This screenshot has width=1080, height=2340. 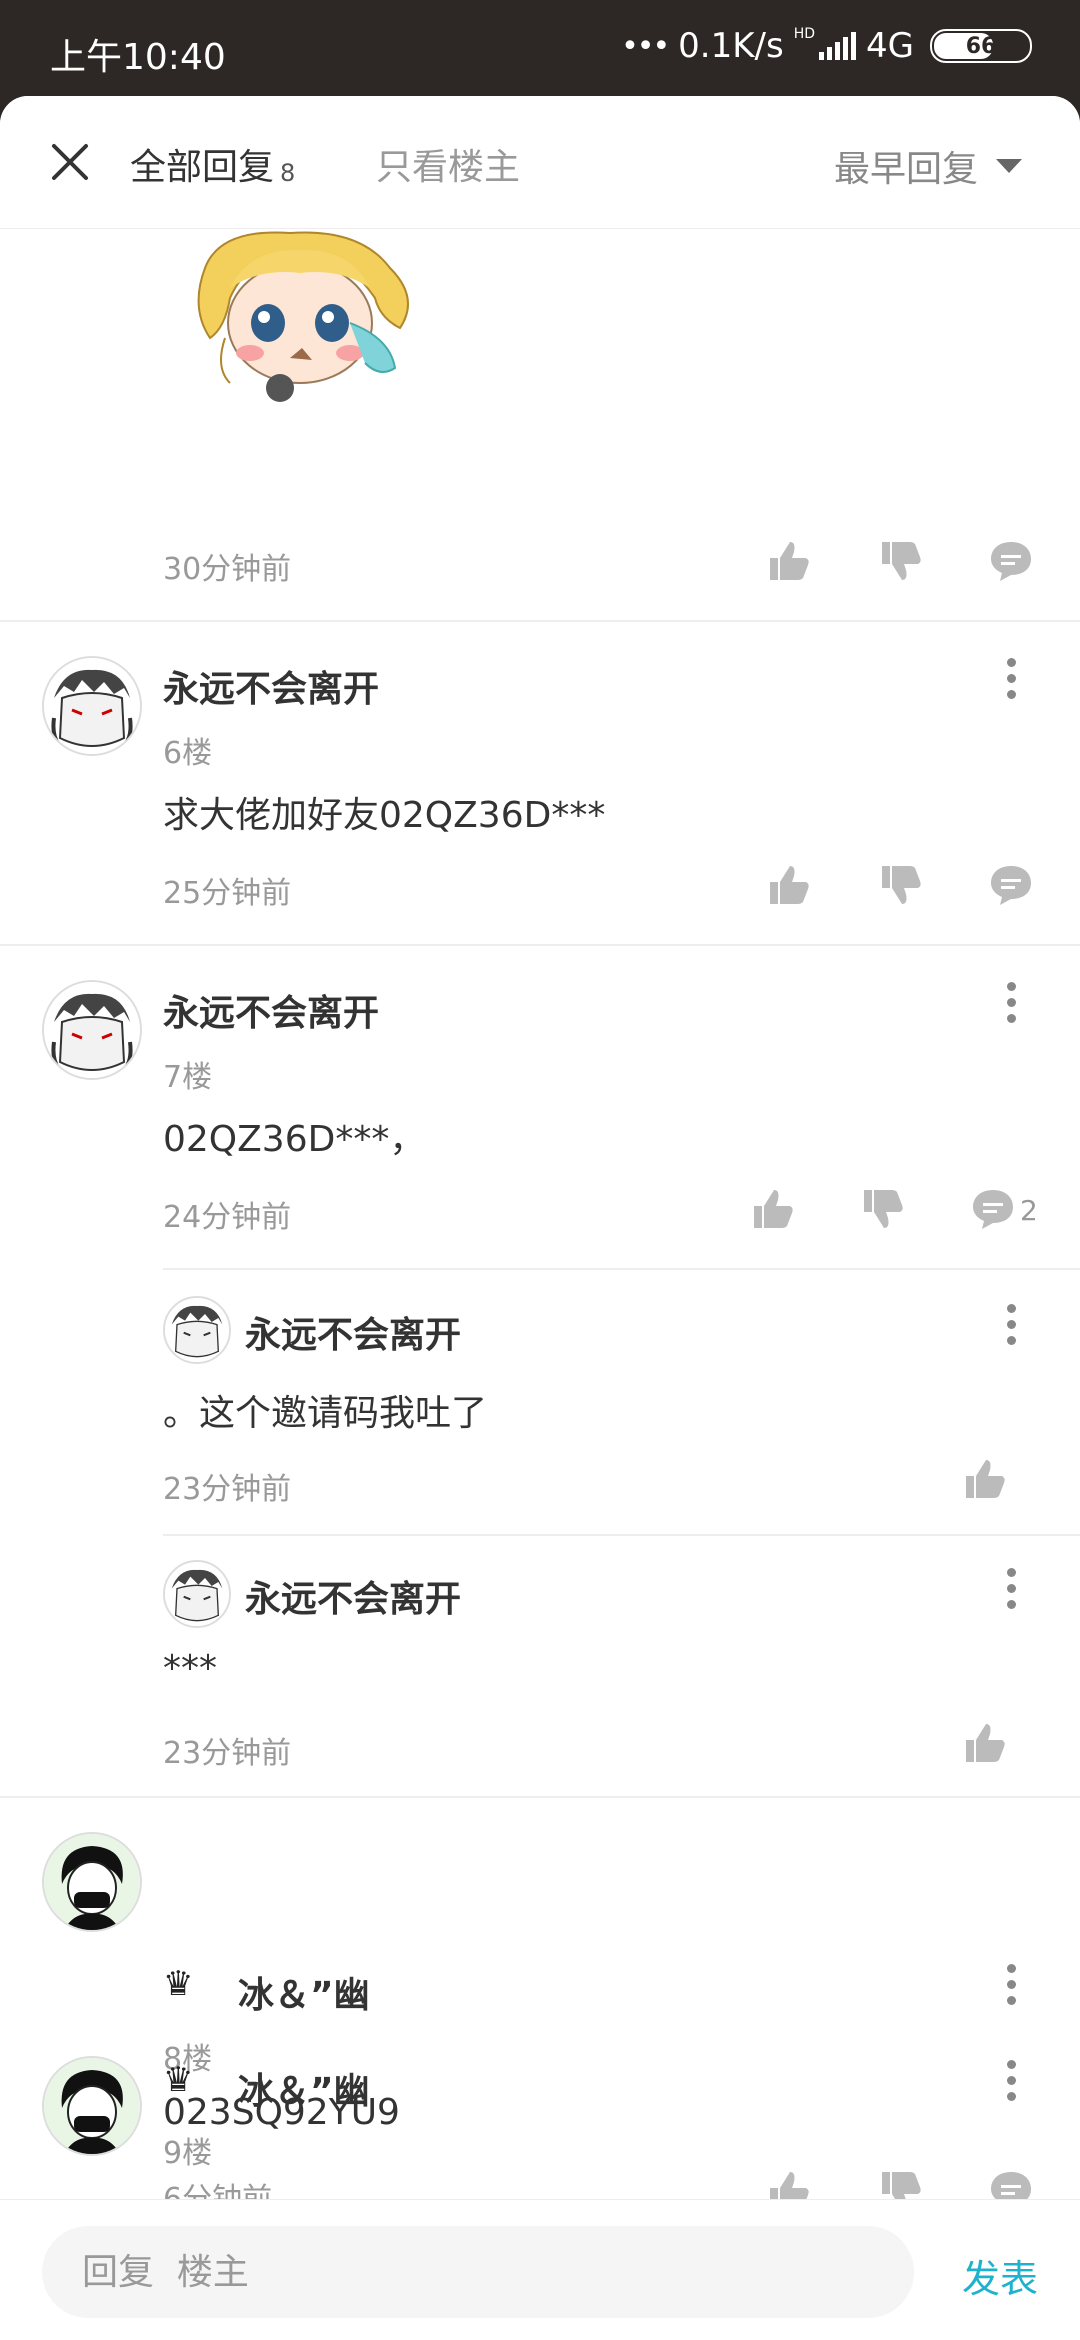 What do you see at coordinates (188, 1077) in the screenshot?
I see `comment-floor: 7楼` at bounding box center [188, 1077].